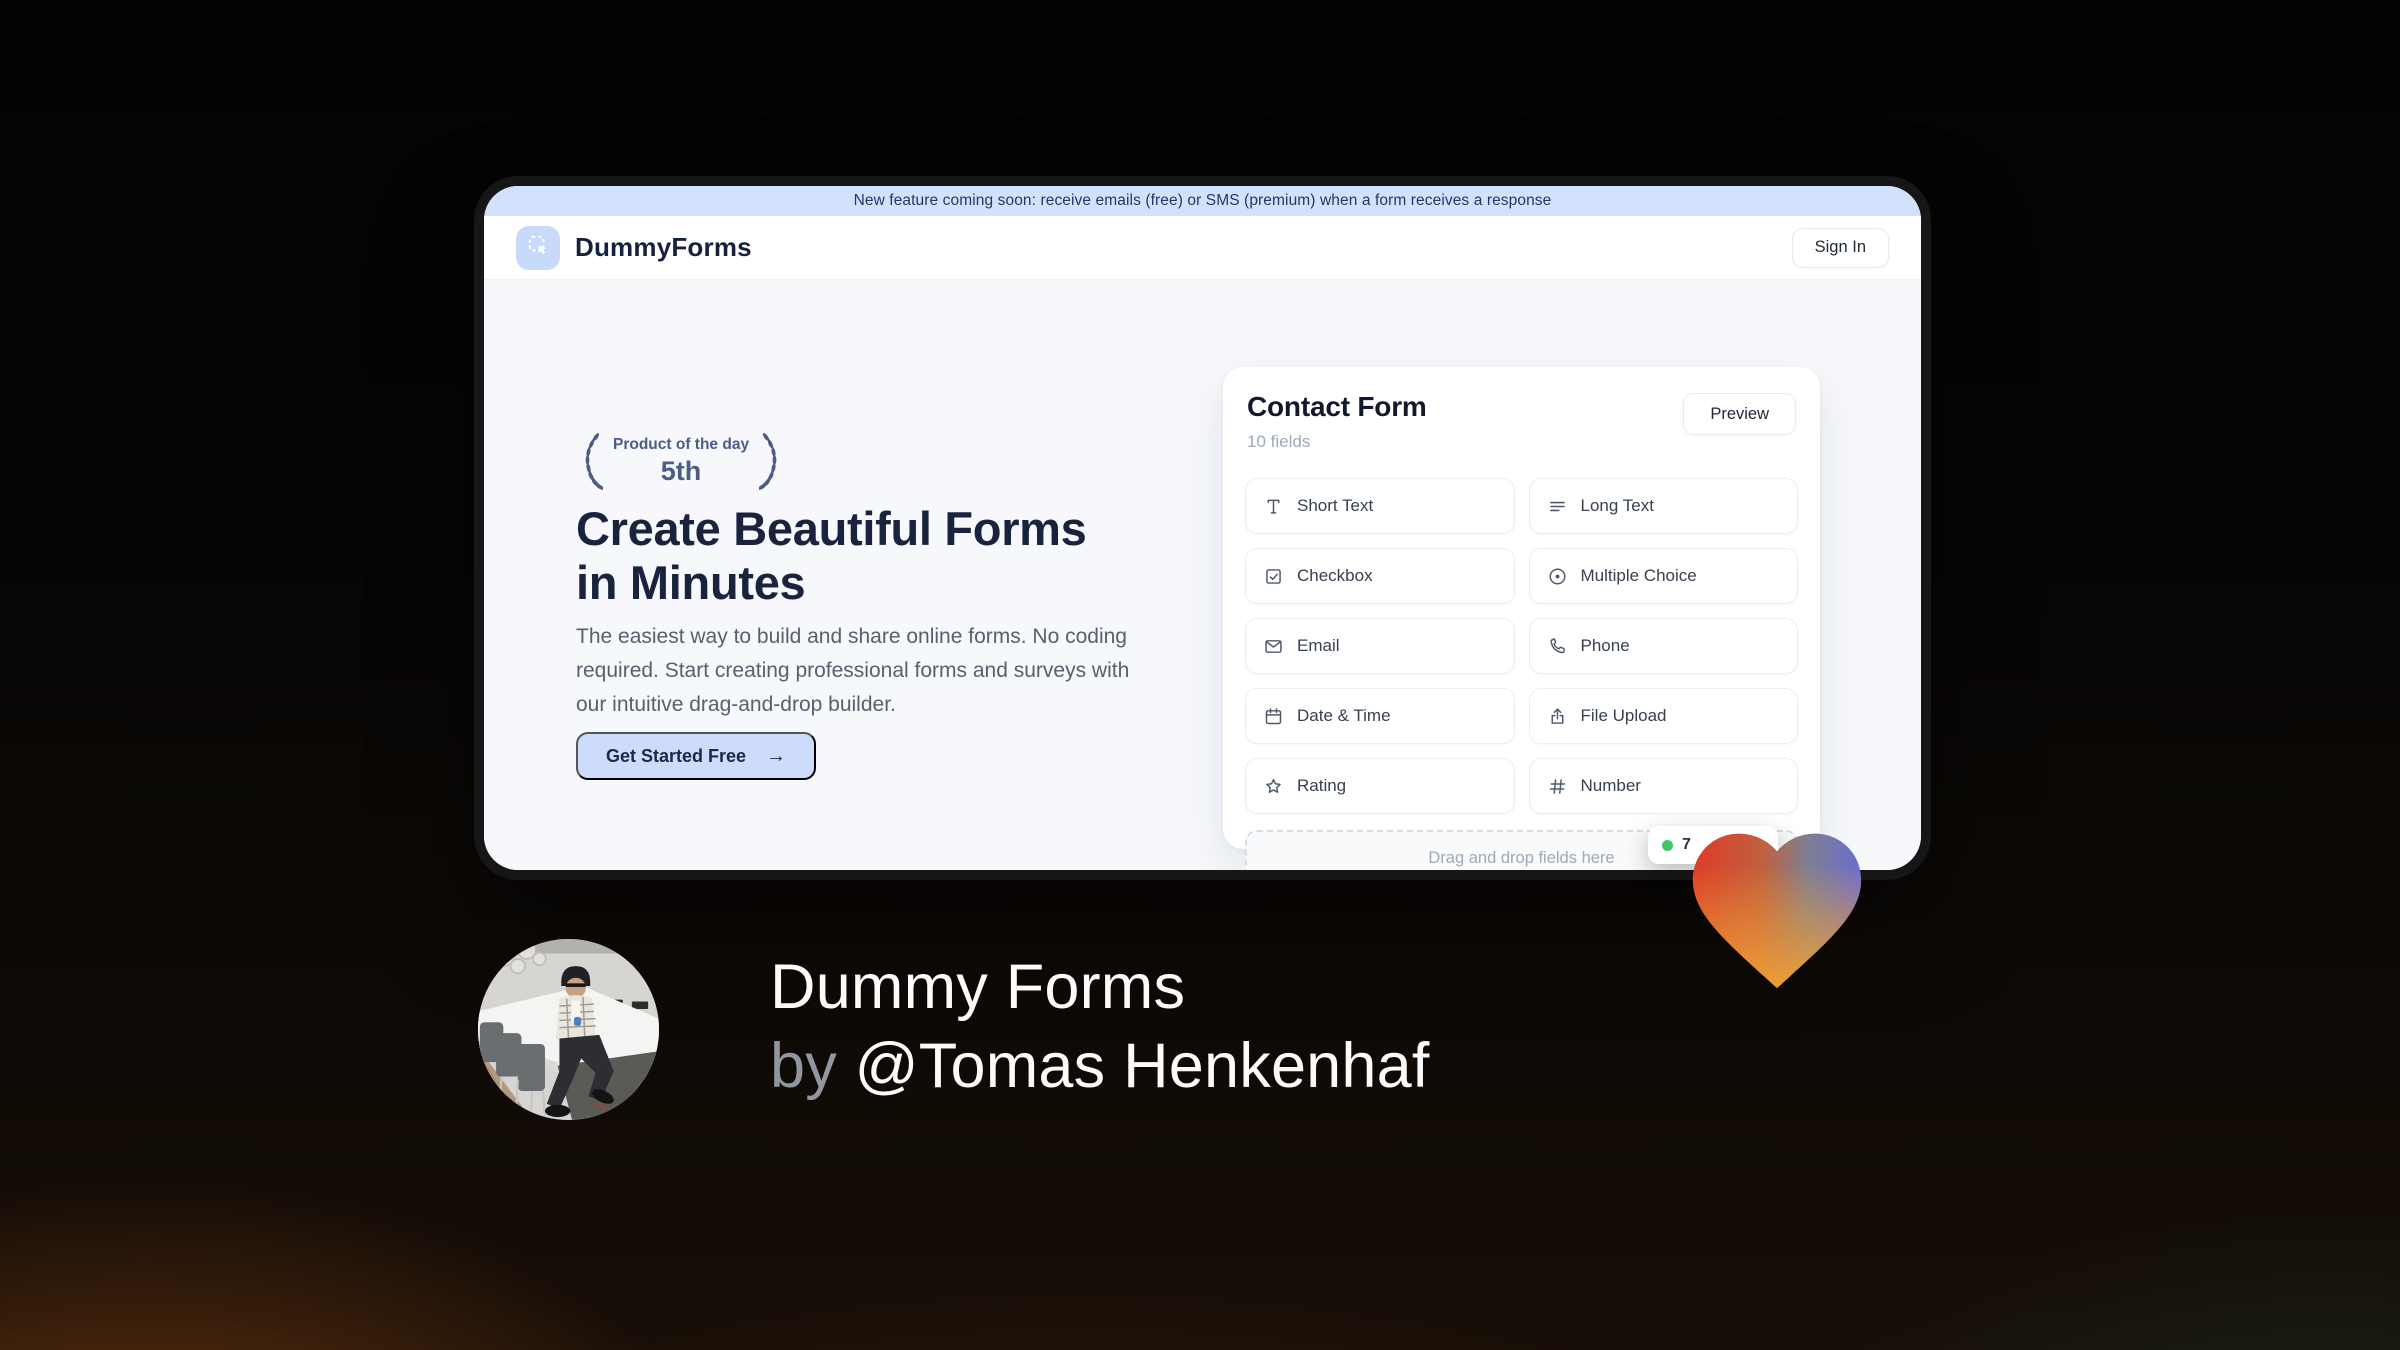  Describe the element at coordinates (1335, 575) in the screenshot. I see `field-label: Checkbox` at that location.